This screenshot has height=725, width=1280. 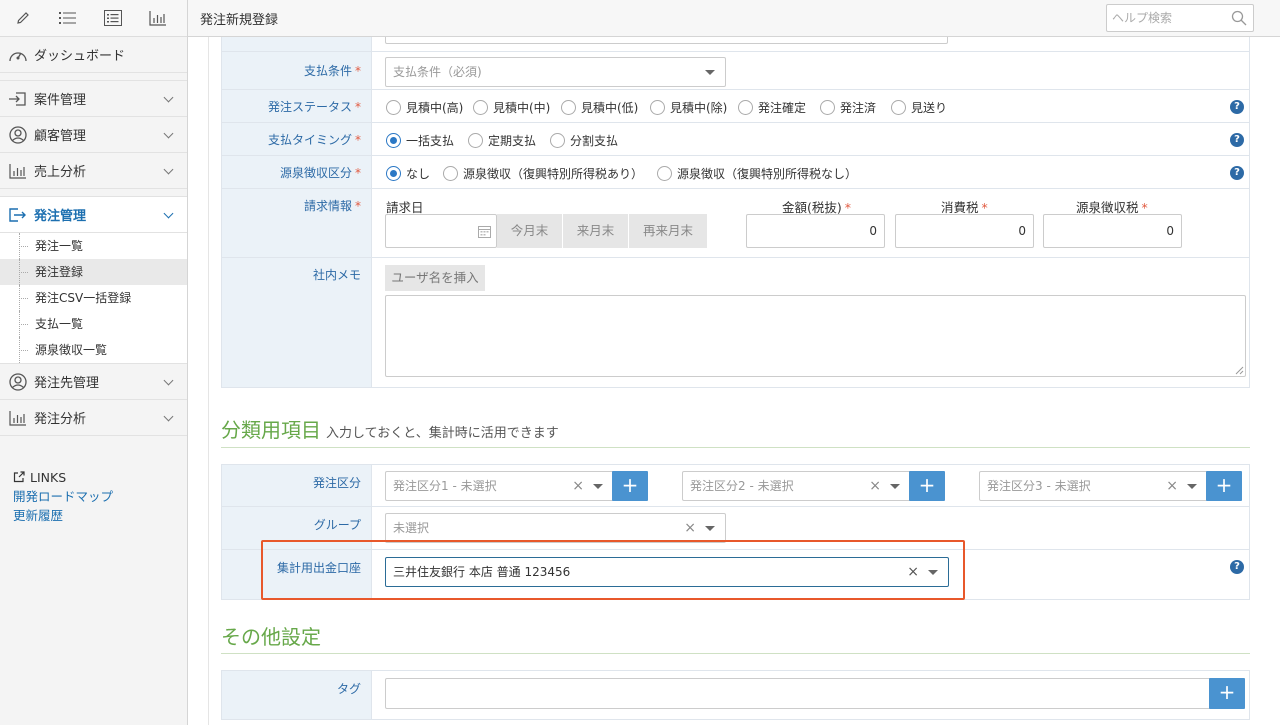 What do you see at coordinates (67, 18) in the screenshot?
I see `list-icon` at bounding box center [67, 18].